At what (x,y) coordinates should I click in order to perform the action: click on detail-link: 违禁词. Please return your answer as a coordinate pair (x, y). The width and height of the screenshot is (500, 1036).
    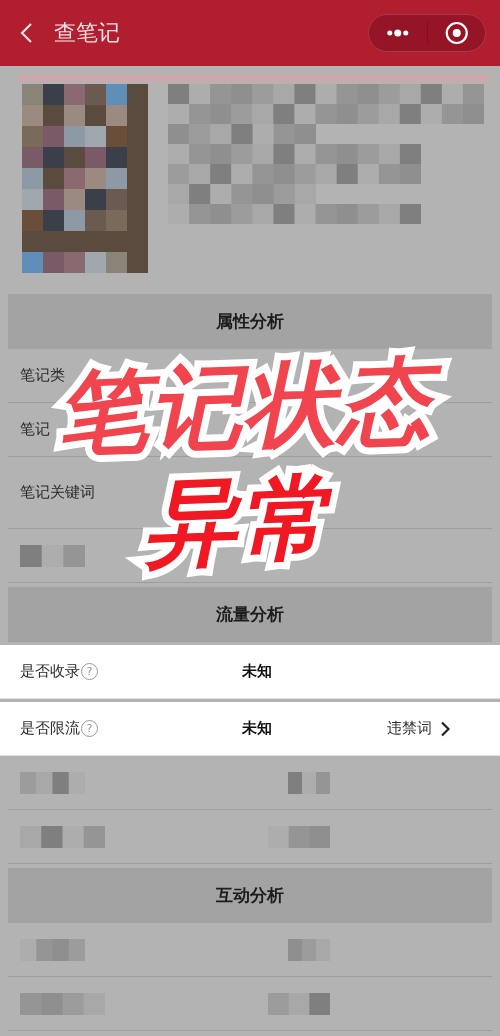
    Looking at the image, I should click on (409, 728).